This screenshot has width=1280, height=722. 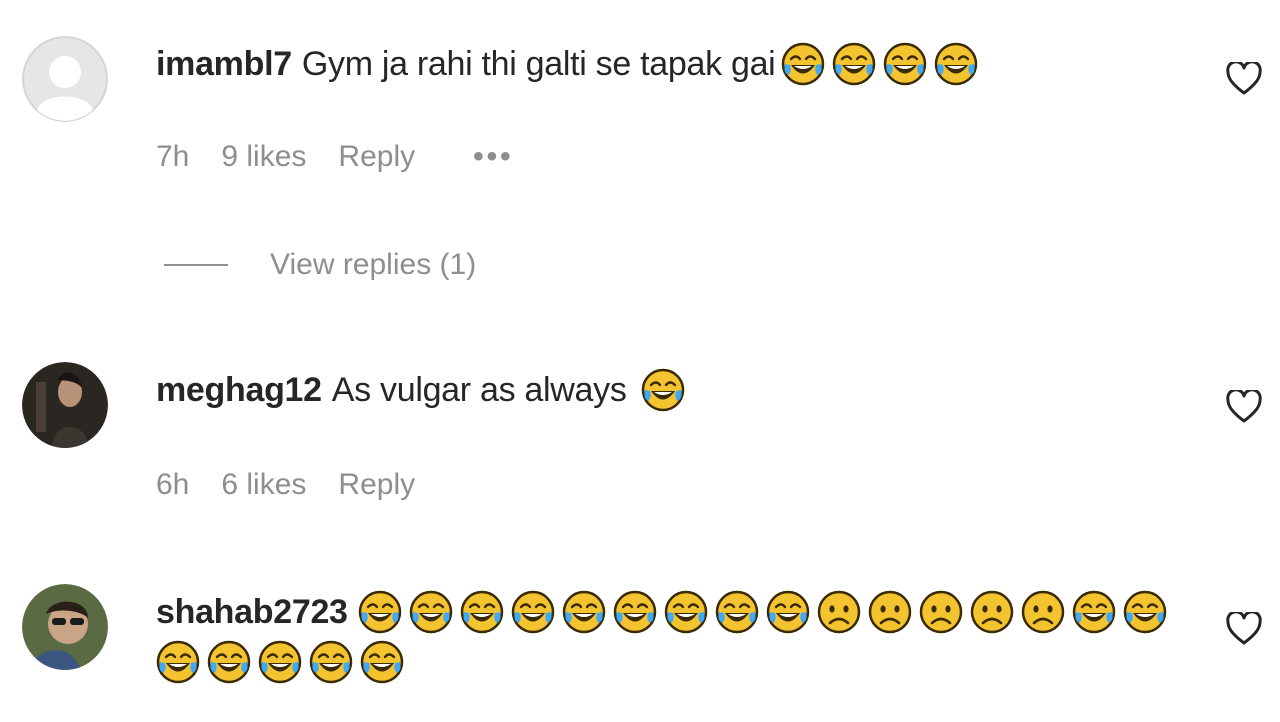 I want to click on view-replies-label: View replies (1), so click(x=373, y=264).